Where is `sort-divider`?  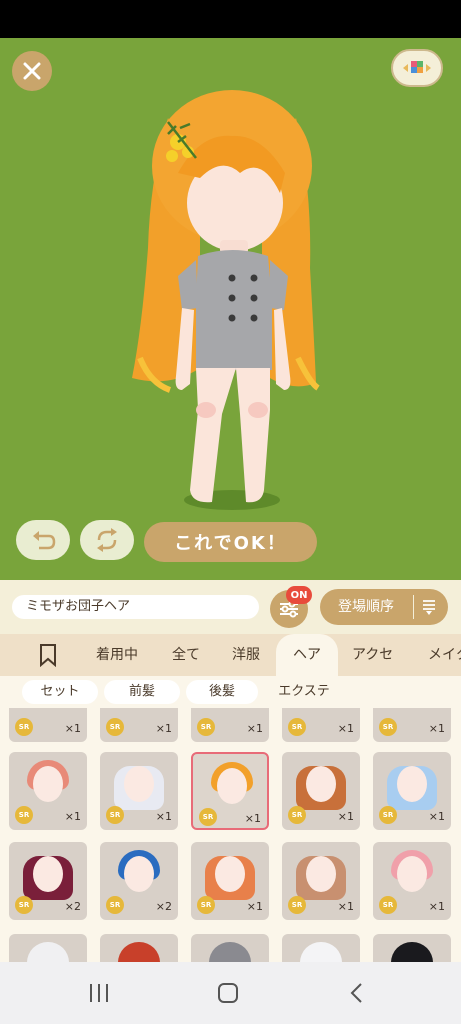 sort-divider is located at coordinates (413, 607).